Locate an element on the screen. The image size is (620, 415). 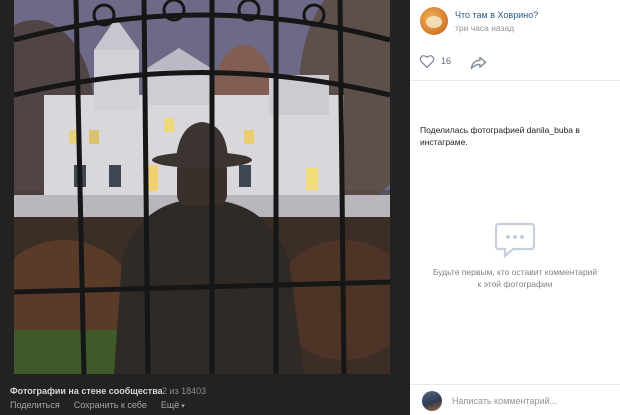
heart-icon is located at coordinates (427, 61).